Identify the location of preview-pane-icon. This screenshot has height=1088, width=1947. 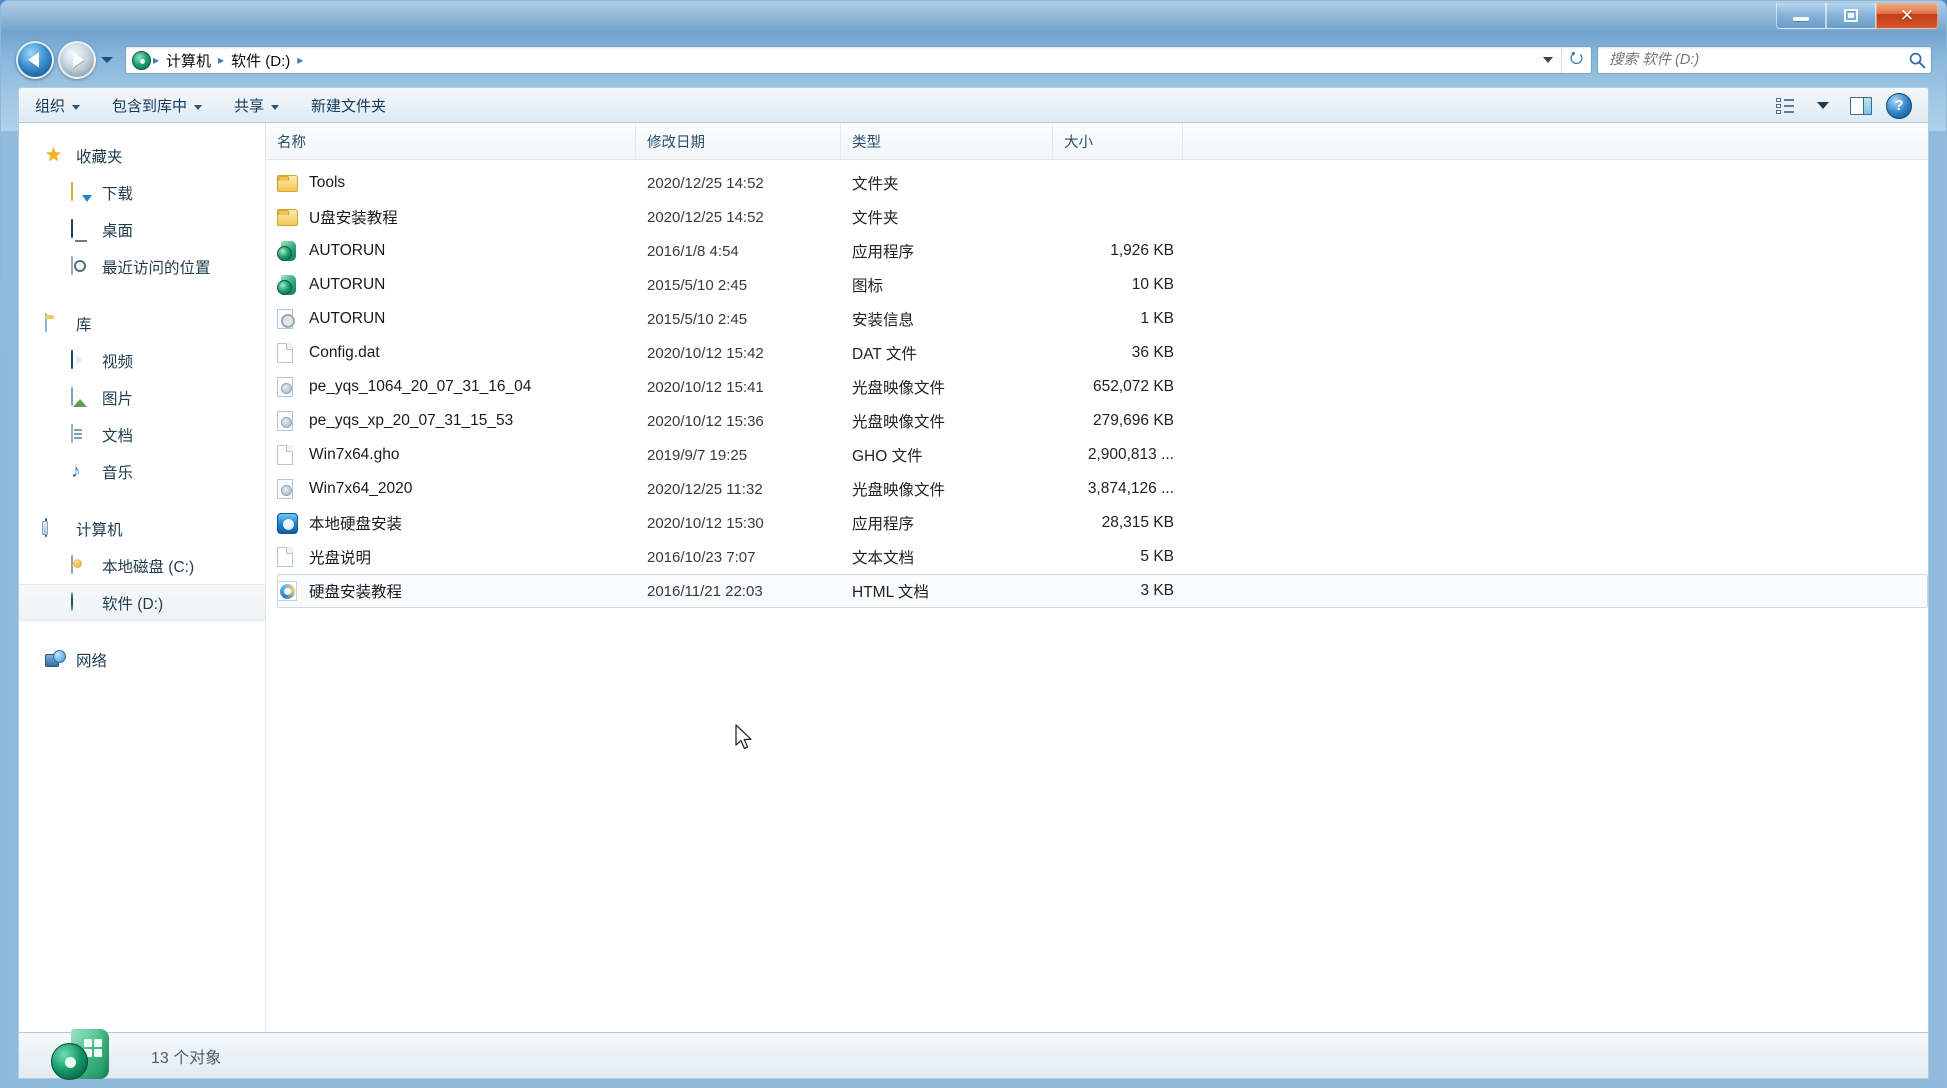
(1861, 105).